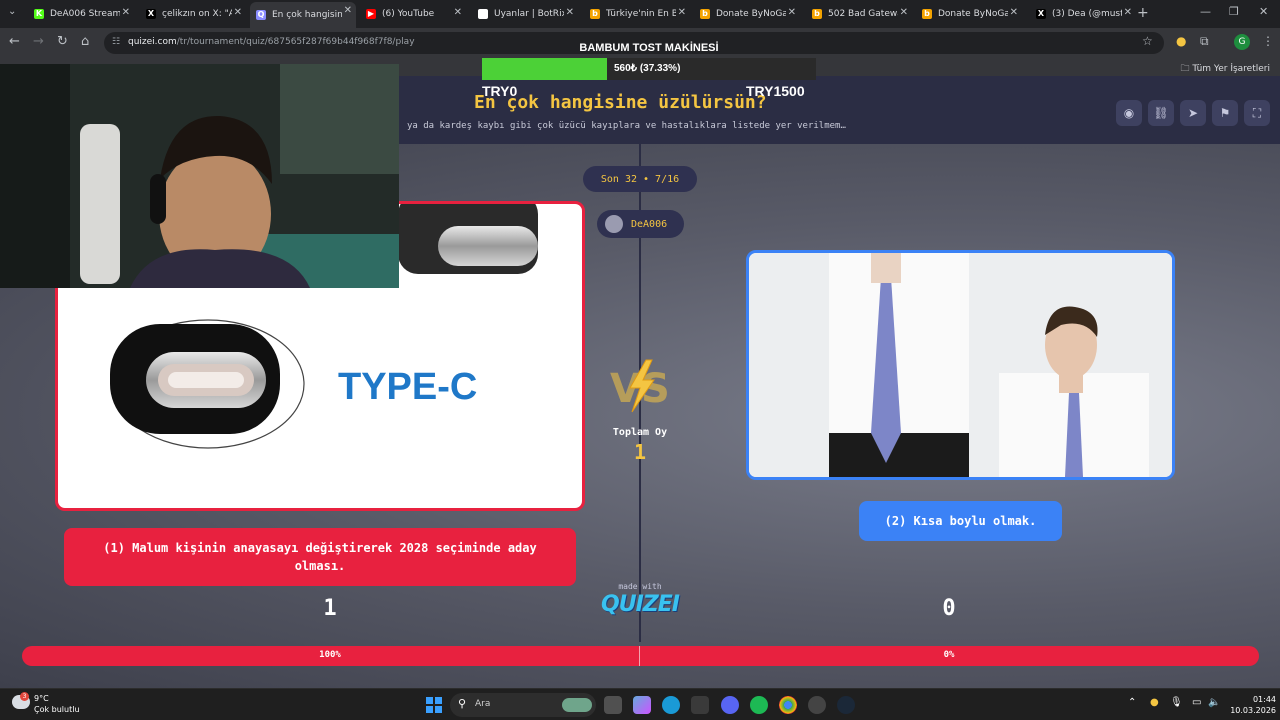 This screenshot has height=720, width=1280. Describe the element at coordinates (1176, 702) in the screenshot. I see `microphone-icon: 🎙` at that location.